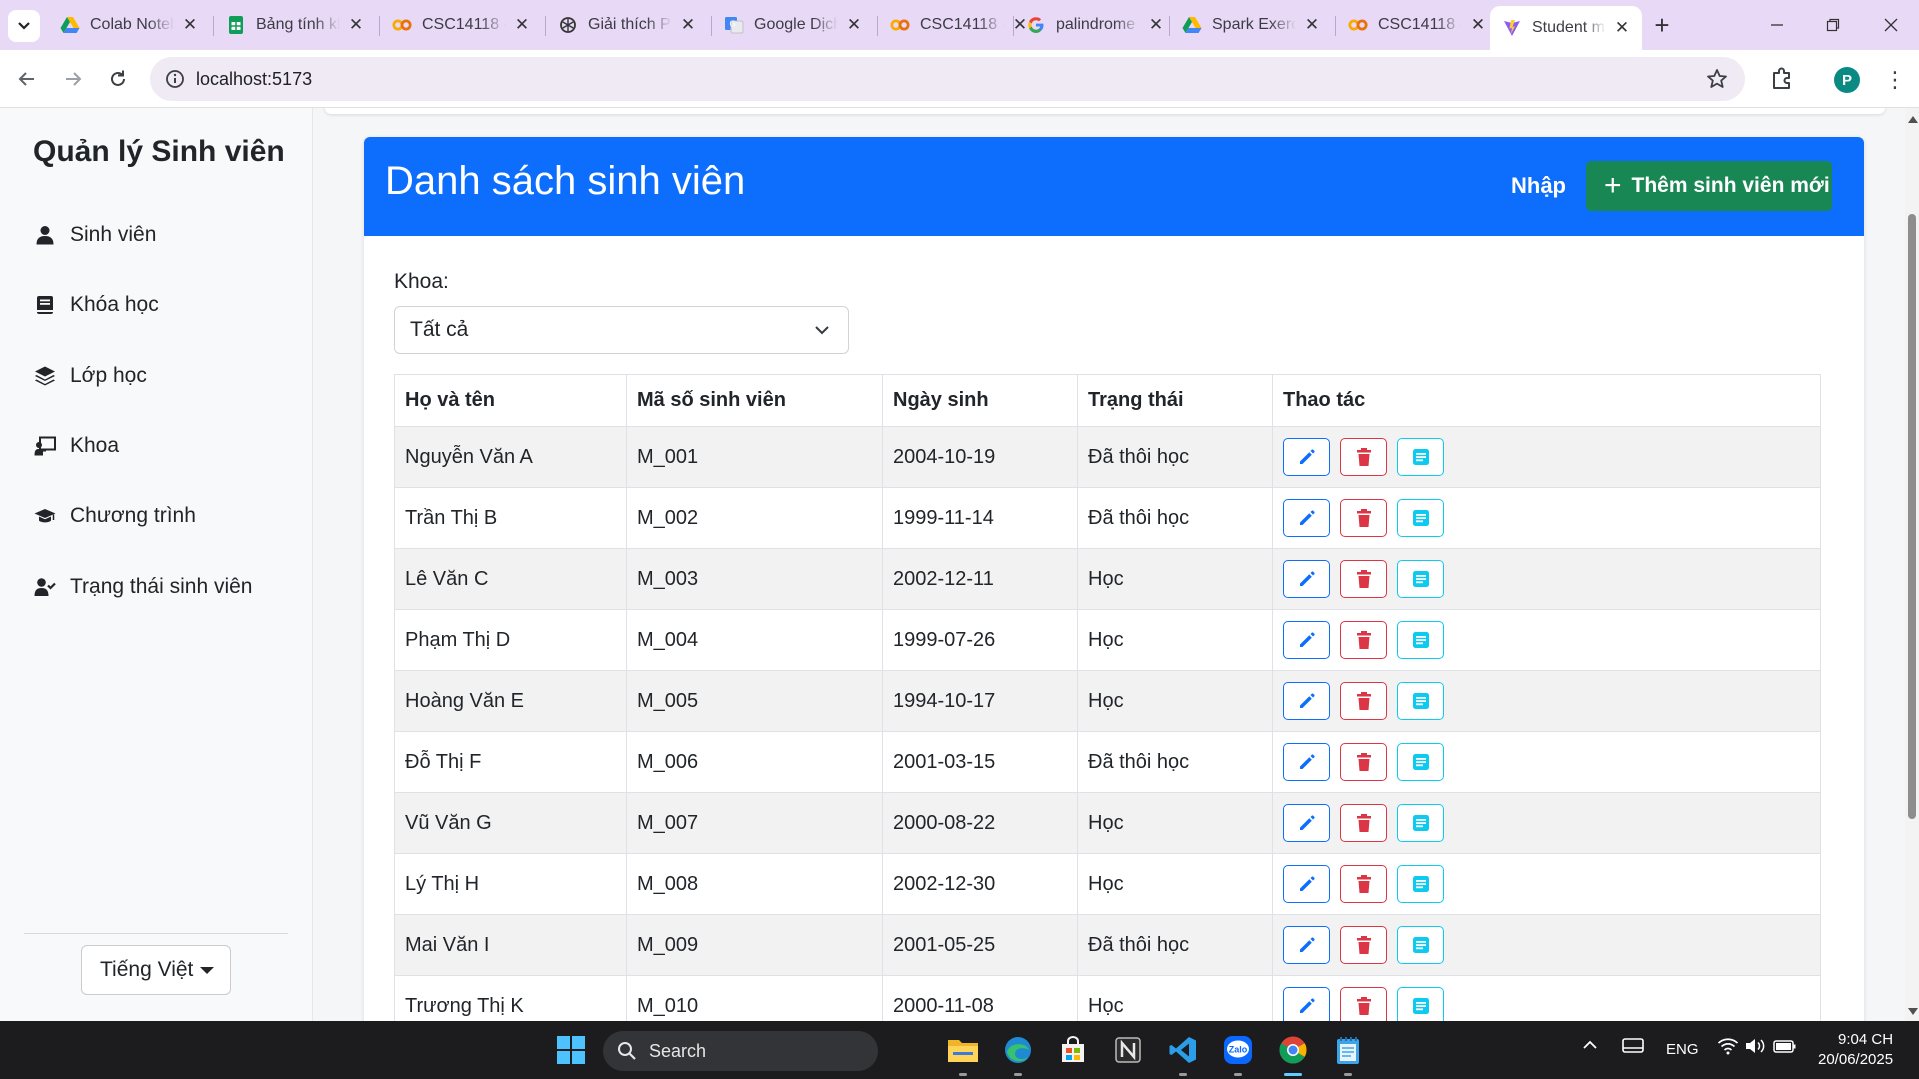 This screenshot has height=1079, width=1919. I want to click on table-row: Mai Văn I M_009 2001-05-25 Đã thôi học, so click(1107, 945).